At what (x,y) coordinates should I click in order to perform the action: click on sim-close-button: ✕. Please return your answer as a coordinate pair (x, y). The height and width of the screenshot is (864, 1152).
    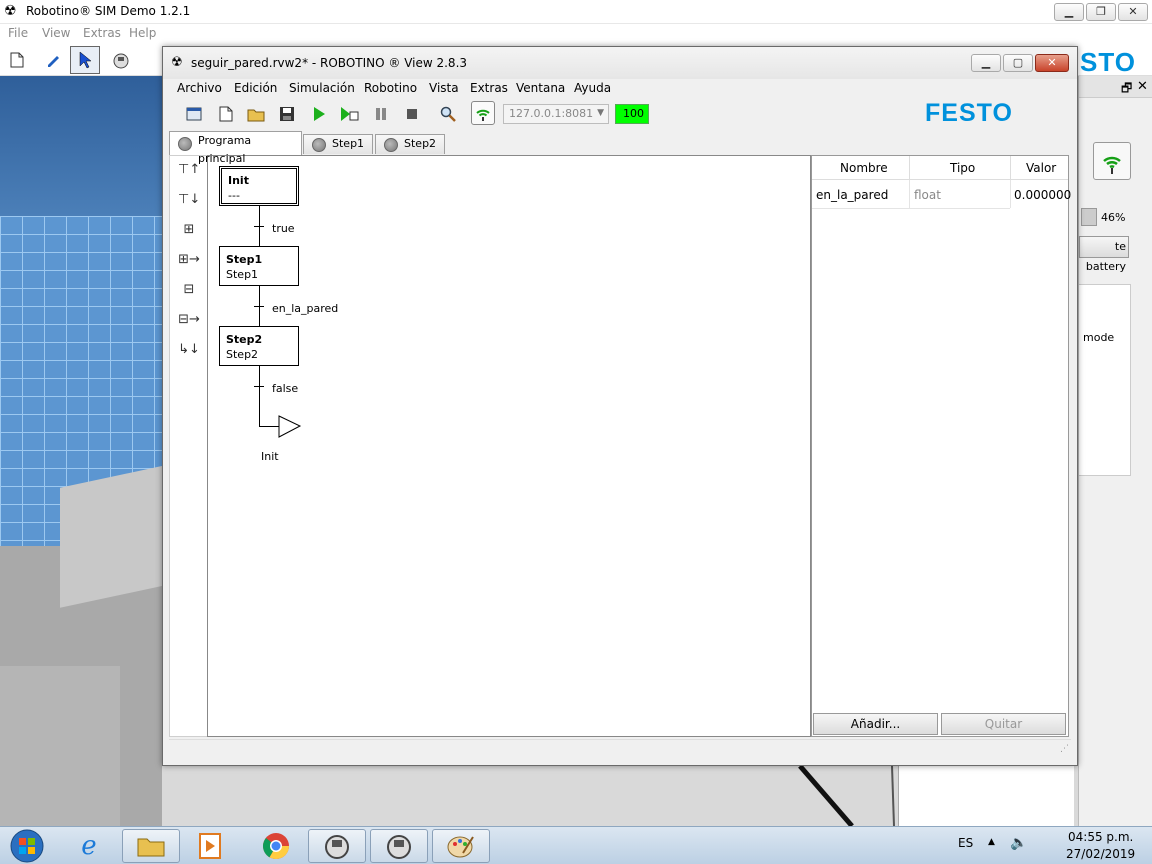
    Looking at the image, I should click on (1133, 12).